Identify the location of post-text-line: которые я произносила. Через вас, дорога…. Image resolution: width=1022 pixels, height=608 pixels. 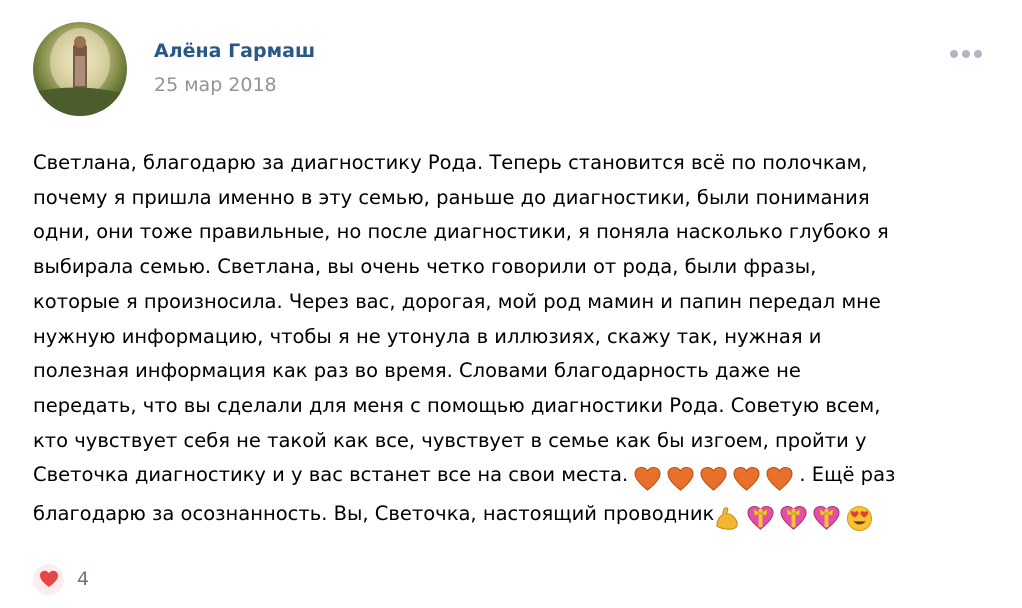
(457, 301).